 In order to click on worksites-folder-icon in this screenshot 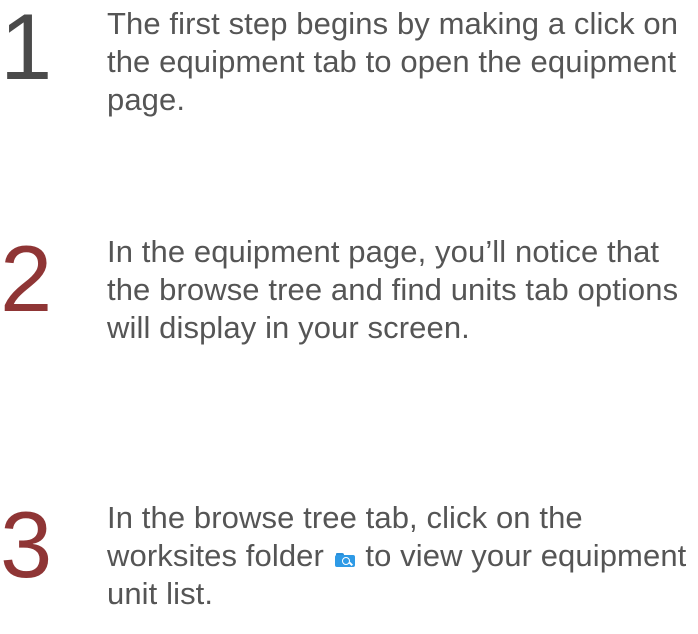, I will do `click(344, 560)`.